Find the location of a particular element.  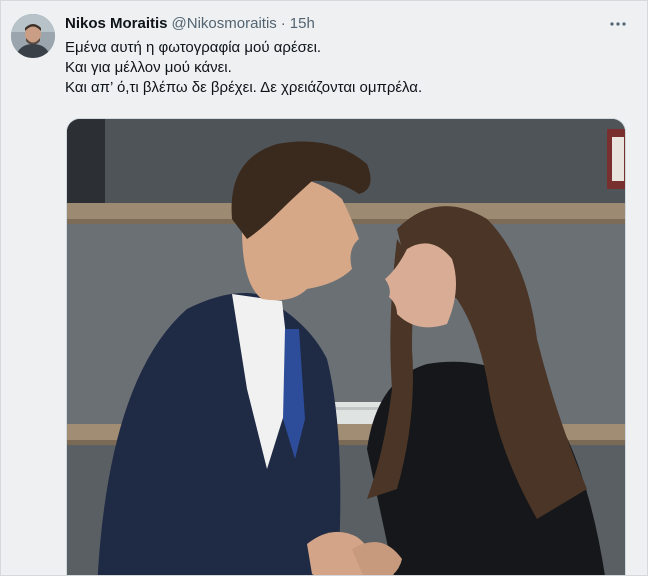

author-avatar is located at coordinates (33, 36).